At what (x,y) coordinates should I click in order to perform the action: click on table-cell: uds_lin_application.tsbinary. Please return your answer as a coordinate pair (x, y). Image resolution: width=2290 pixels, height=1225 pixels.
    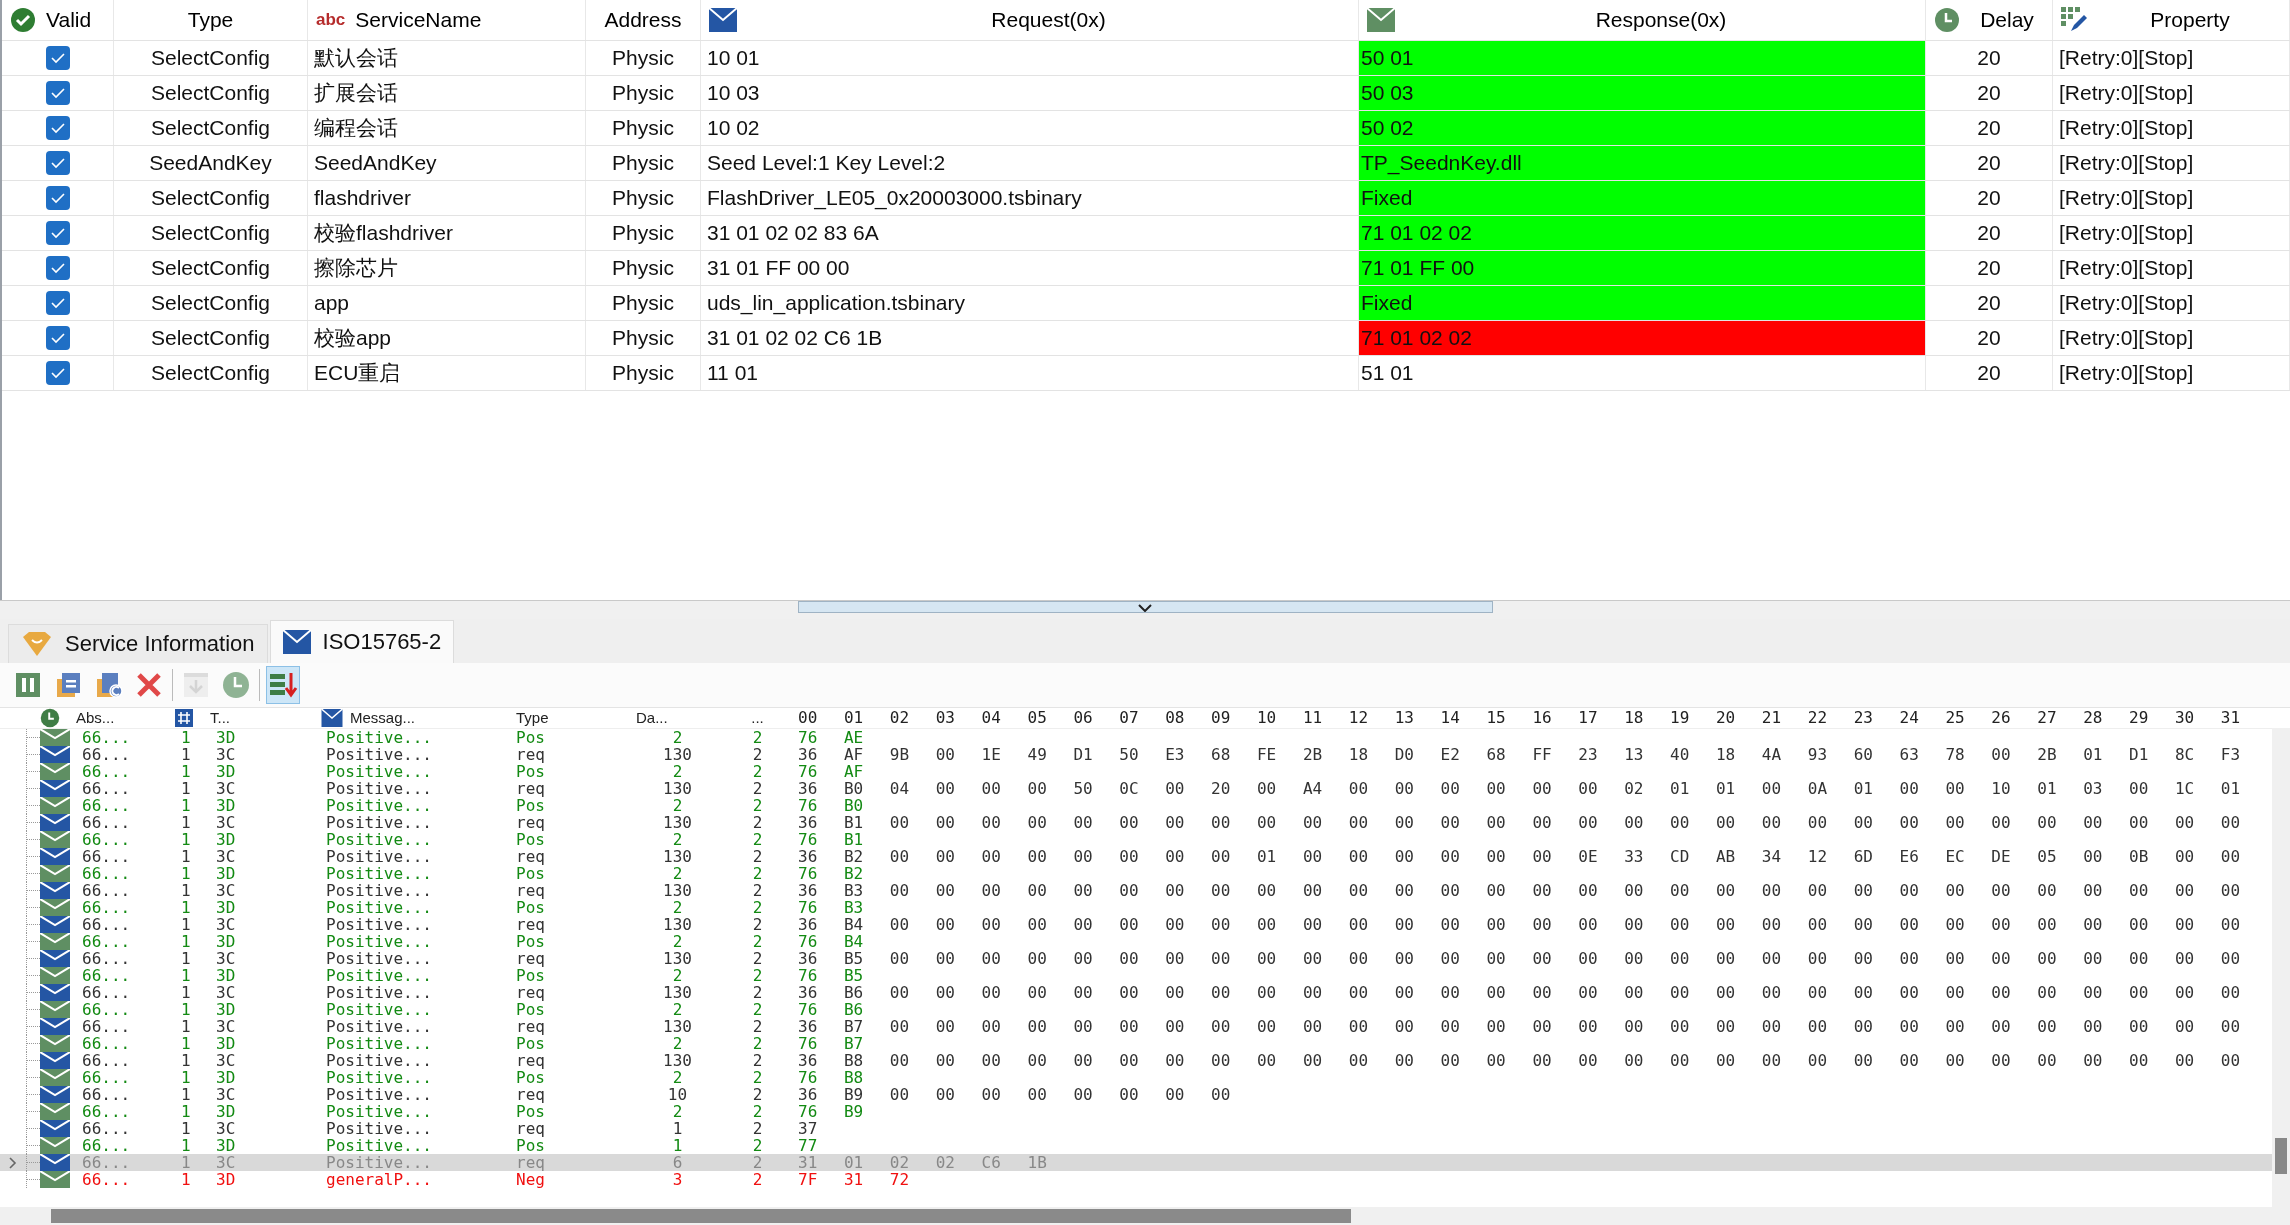
    Looking at the image, I should click on (836, 303).